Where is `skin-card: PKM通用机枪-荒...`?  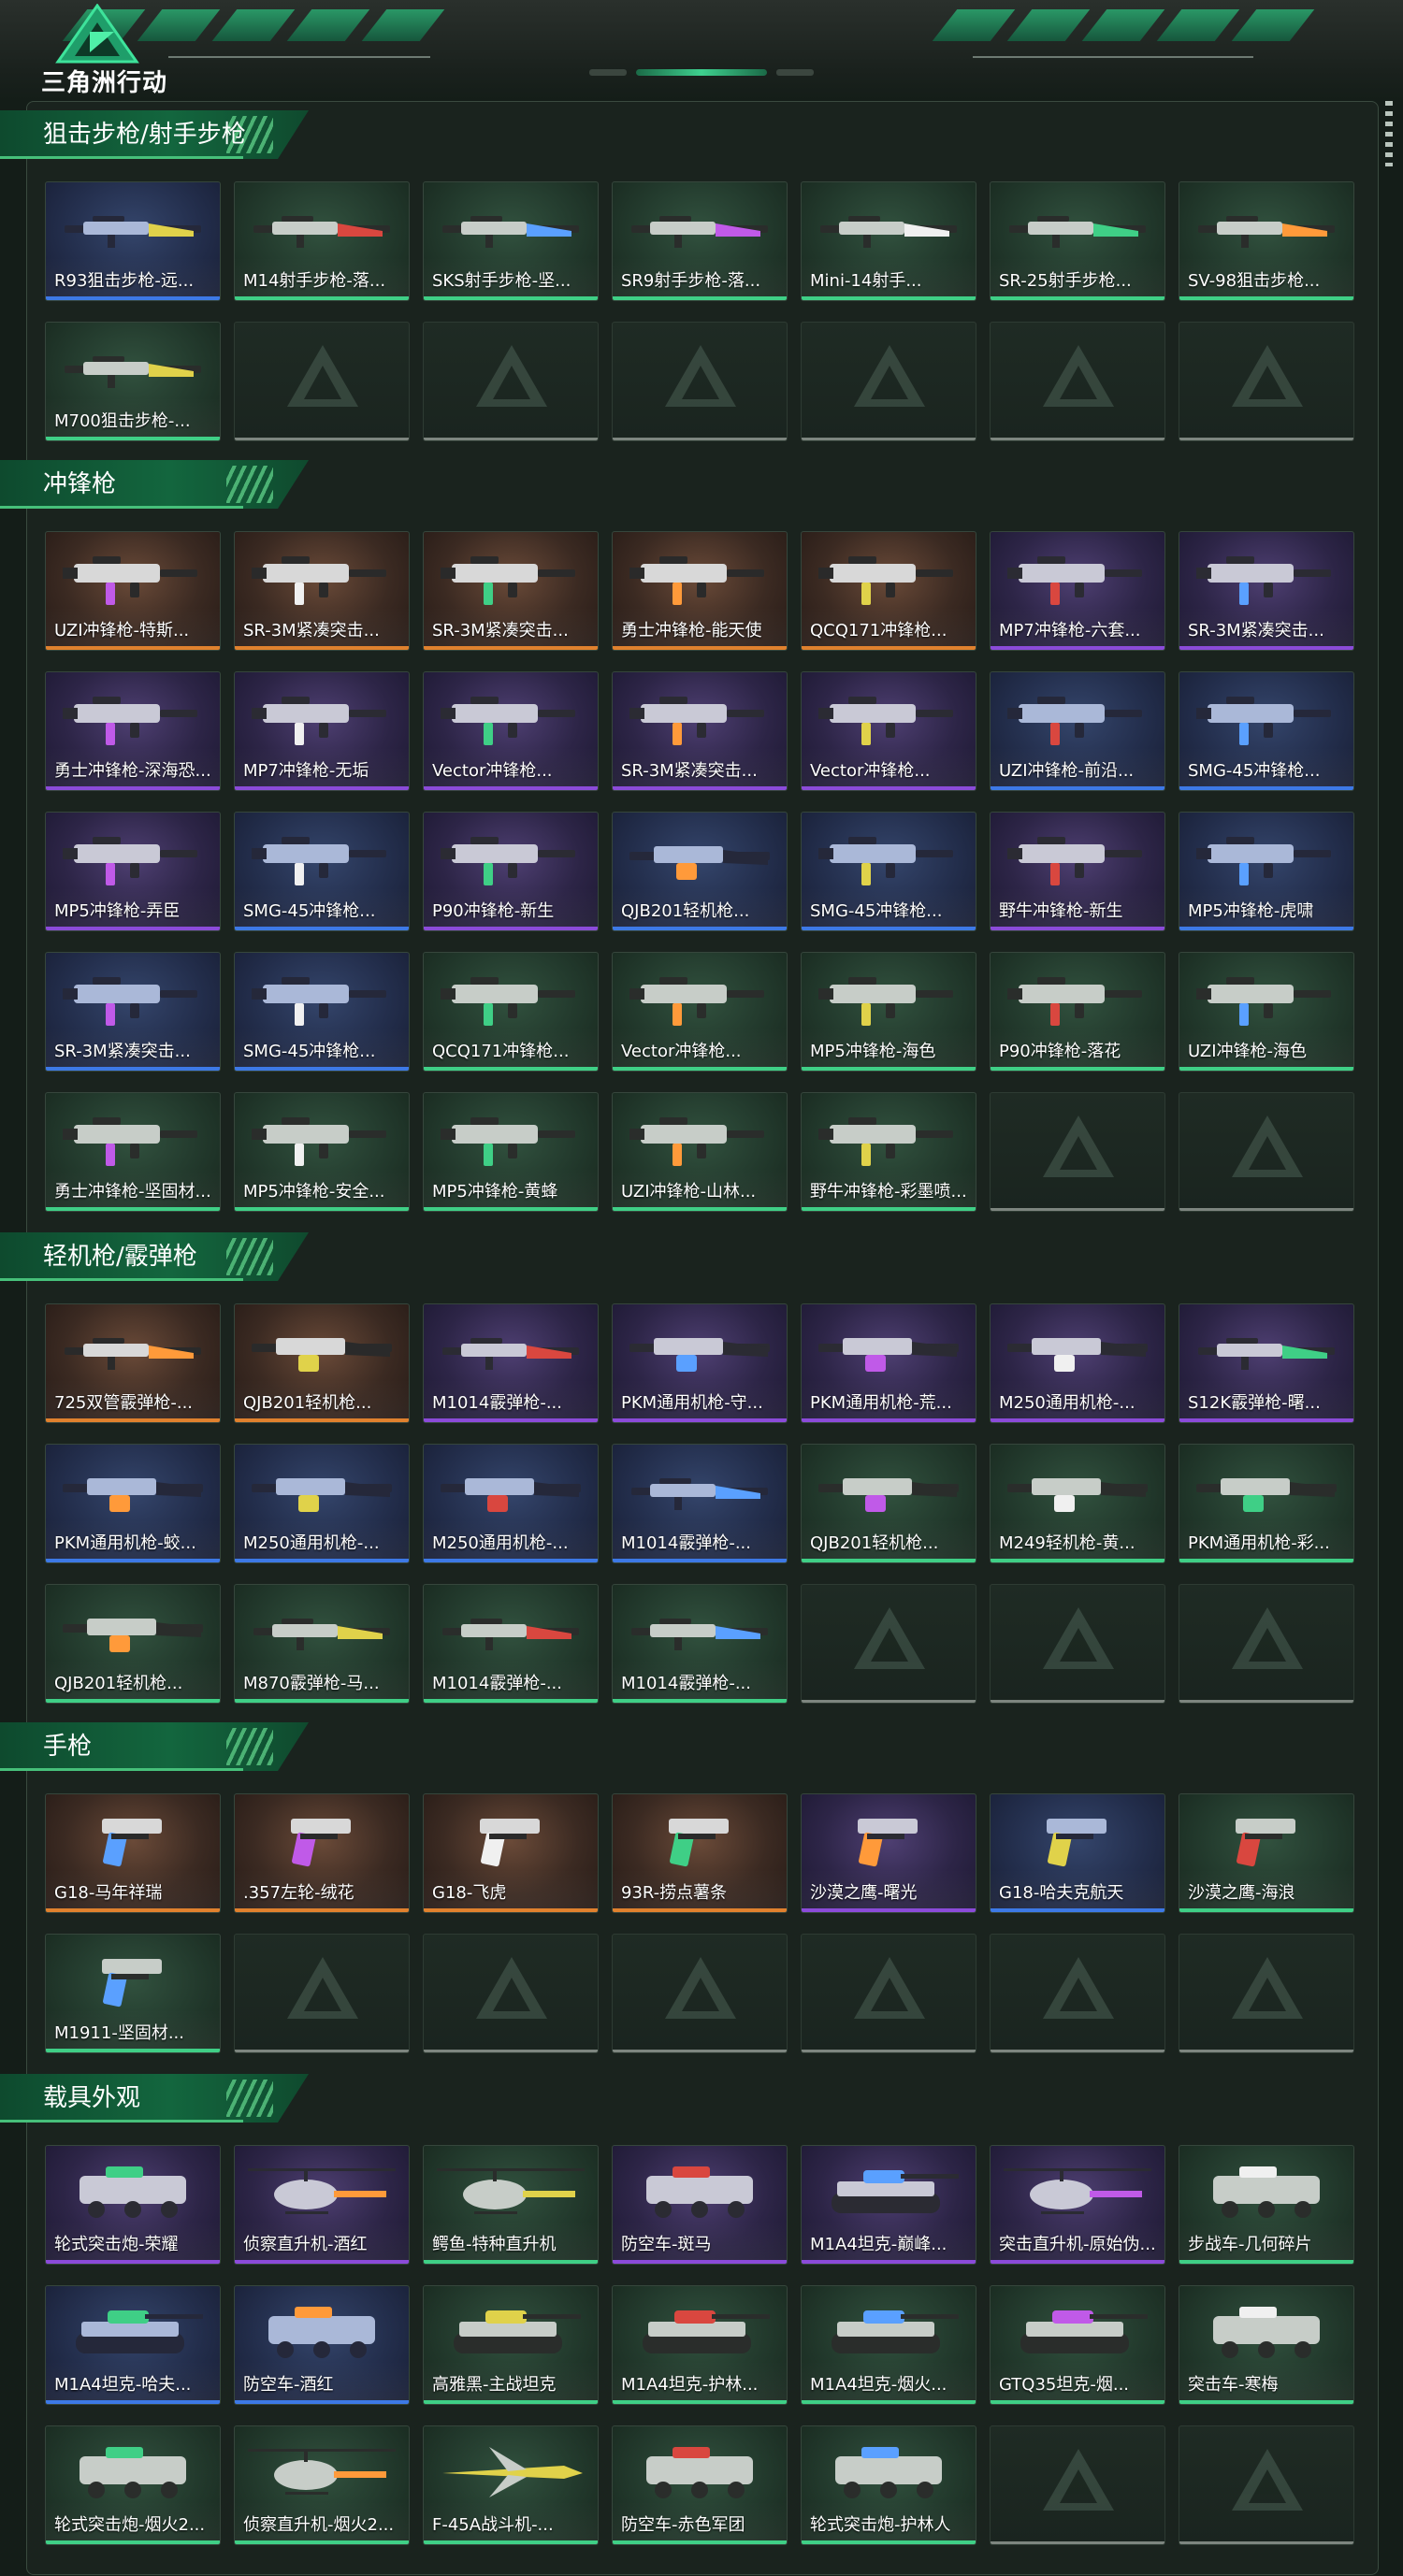 skin-card: PKM通用机枪-荒... is located at coordinates (888, 1363).